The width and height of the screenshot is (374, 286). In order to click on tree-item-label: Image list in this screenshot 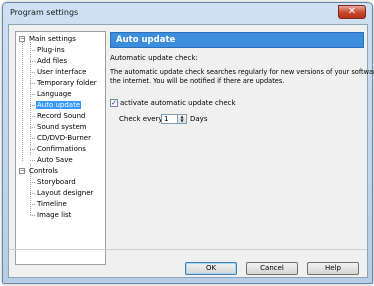, I will do `click(54, 215)`.